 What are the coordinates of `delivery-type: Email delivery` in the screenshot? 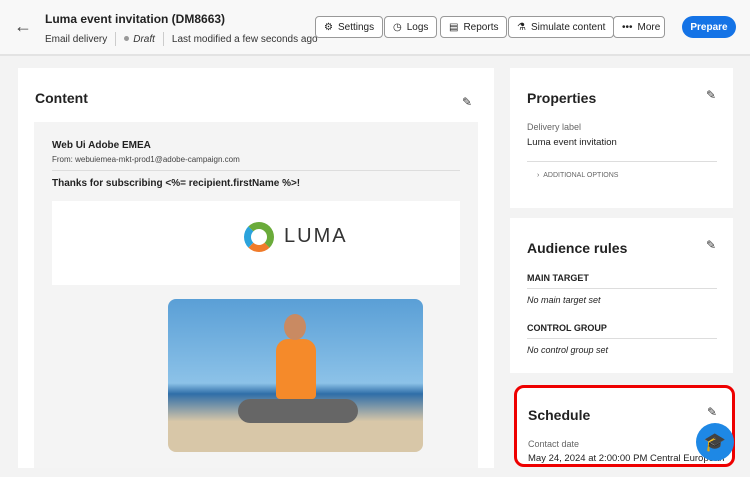 It's located at (76, 39).